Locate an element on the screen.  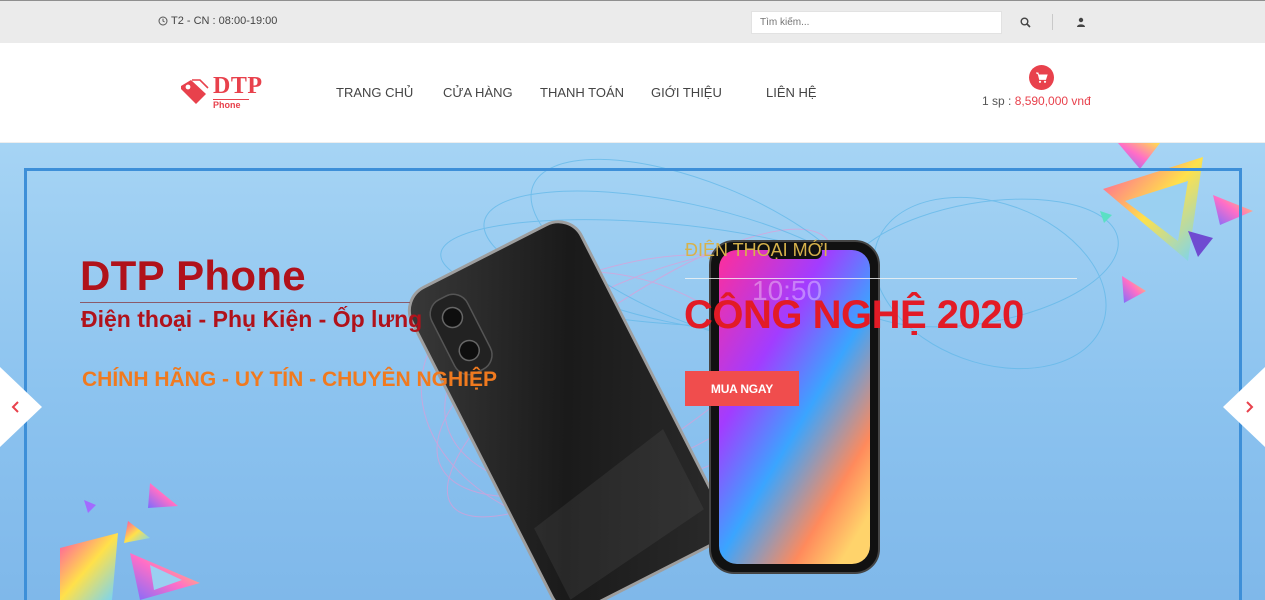
cart-total: 8,590,000 vnđ is located at coordinates (1052, 101).